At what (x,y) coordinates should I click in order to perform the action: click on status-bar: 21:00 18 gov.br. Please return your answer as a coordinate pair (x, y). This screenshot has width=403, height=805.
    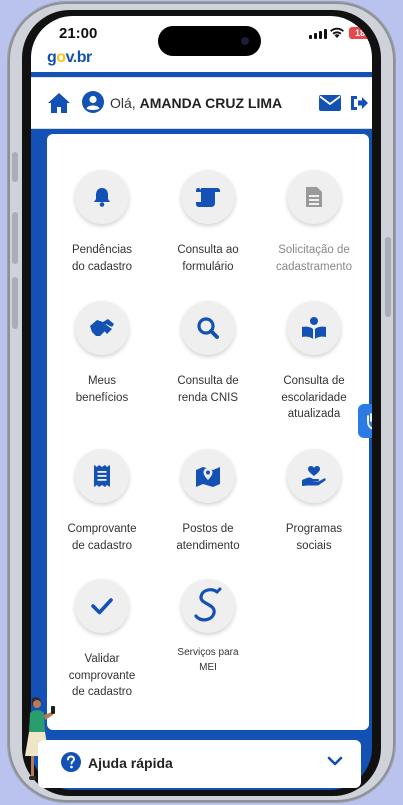
    Looking at the image, I should click on (201, 44).